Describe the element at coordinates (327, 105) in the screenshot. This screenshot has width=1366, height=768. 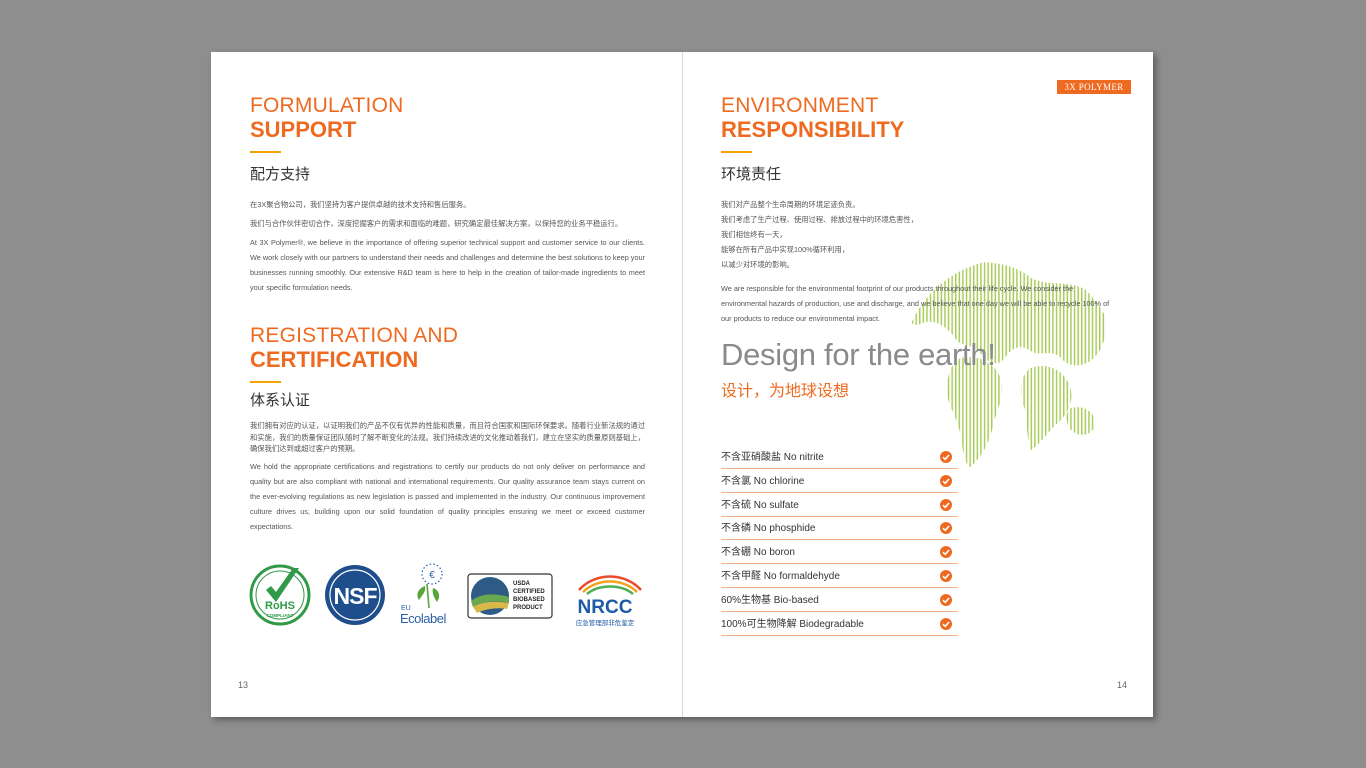
I see `formulation-title-light: FORMULATION` at that location.